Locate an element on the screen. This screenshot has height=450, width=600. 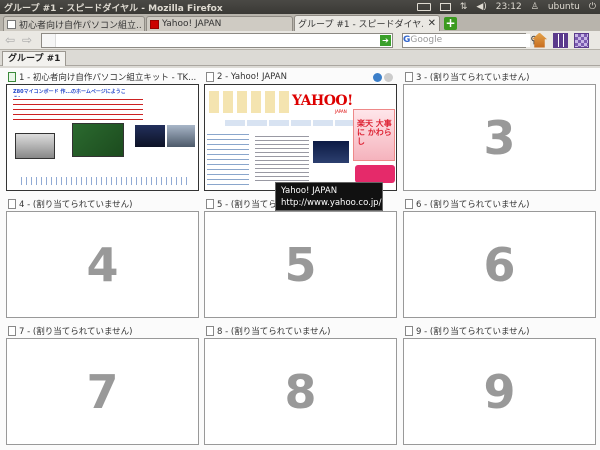
yahoo-favicon-icon is located at coordinates (154, 24).